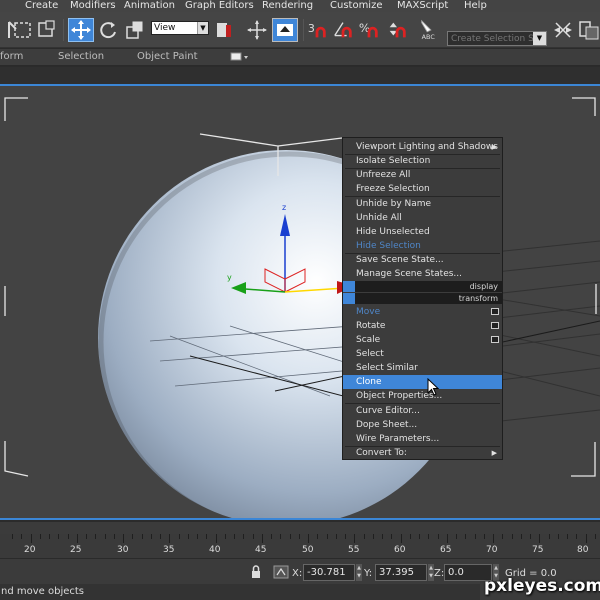 This screenshot has height=600, width=600. I want to click on menu-item-label: Select, so click(370, 354).